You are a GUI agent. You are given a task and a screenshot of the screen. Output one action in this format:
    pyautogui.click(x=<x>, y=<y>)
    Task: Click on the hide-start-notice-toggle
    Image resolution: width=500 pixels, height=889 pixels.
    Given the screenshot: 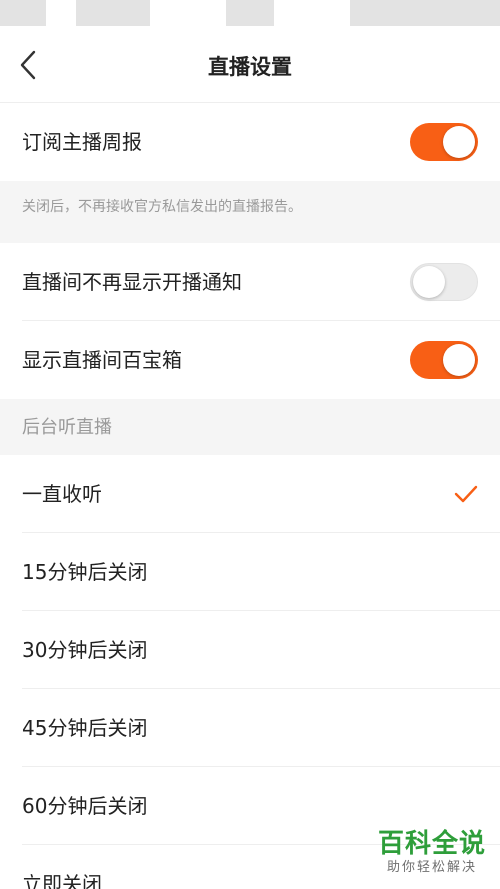 What is the action you would take?
    pyautogui.click(x=444, y=282)
    